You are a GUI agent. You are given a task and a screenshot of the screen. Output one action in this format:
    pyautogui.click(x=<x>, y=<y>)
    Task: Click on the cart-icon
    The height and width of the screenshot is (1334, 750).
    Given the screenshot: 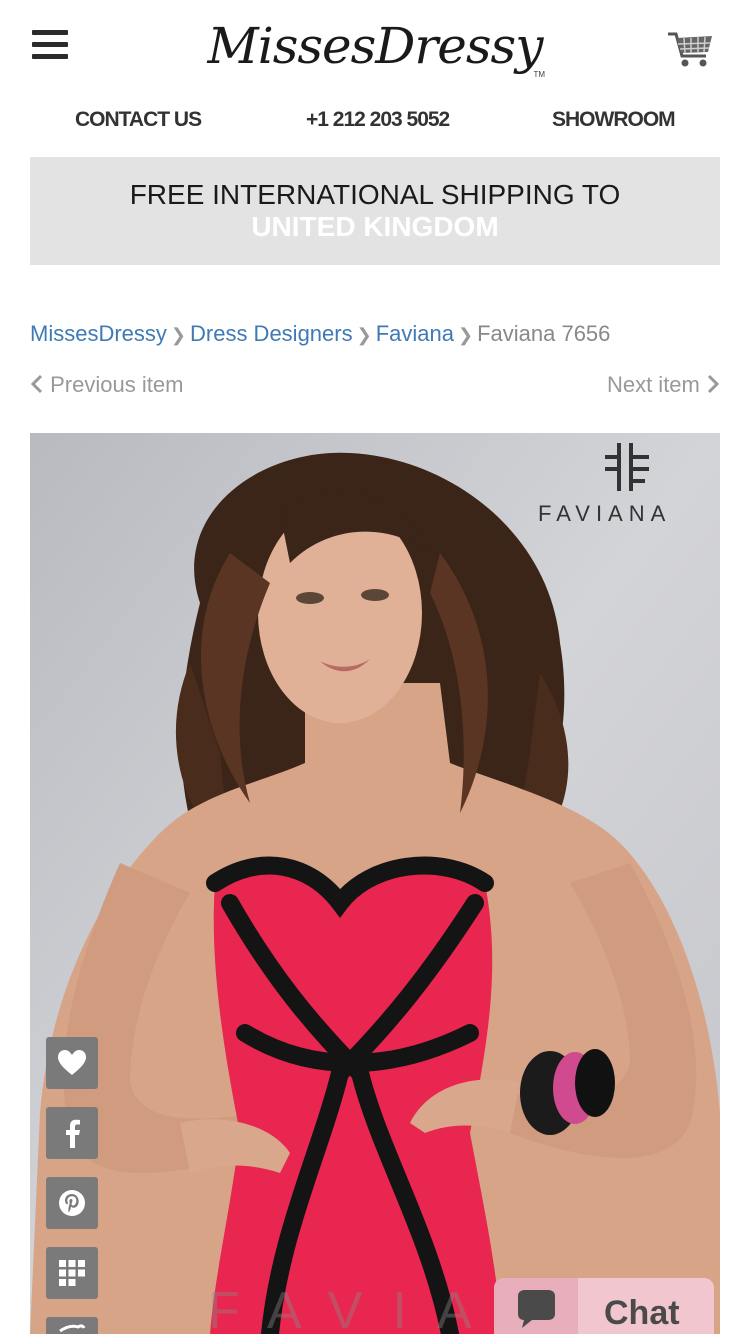 What is the action you would take?
    pyautogui.click(x=691, y=49)
    